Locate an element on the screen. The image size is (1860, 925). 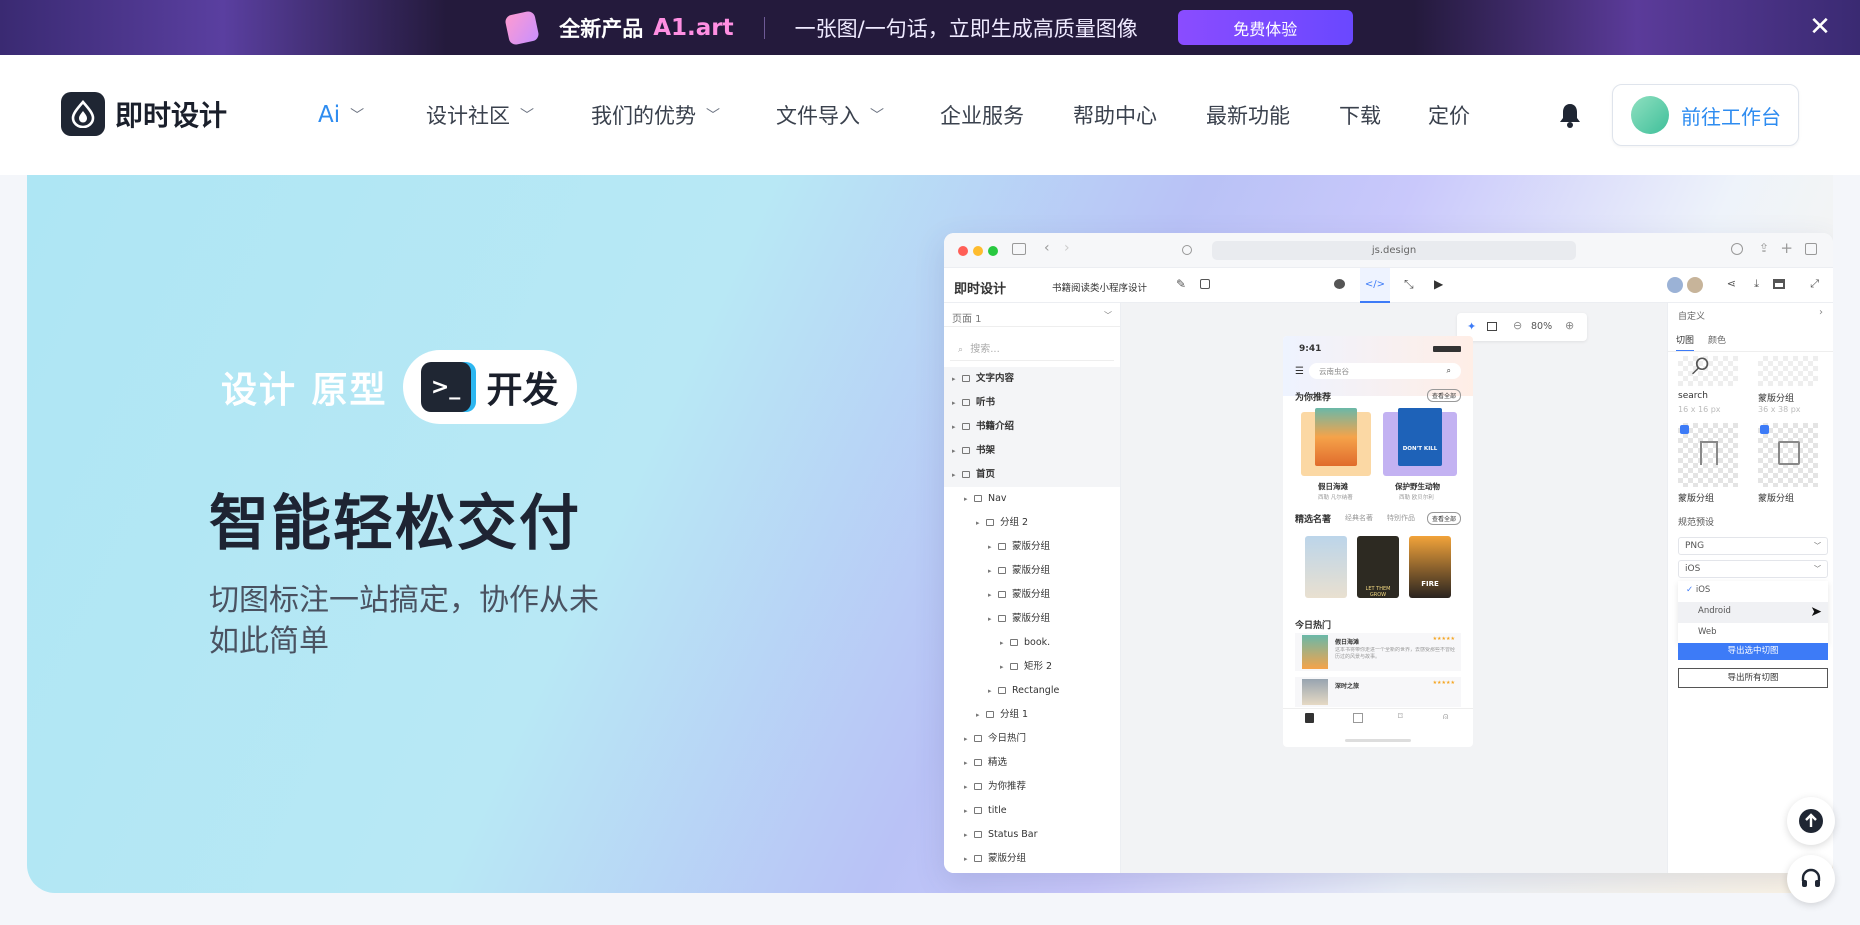
nav-item-label: 文件导入 is located at coordinates (818, 116).